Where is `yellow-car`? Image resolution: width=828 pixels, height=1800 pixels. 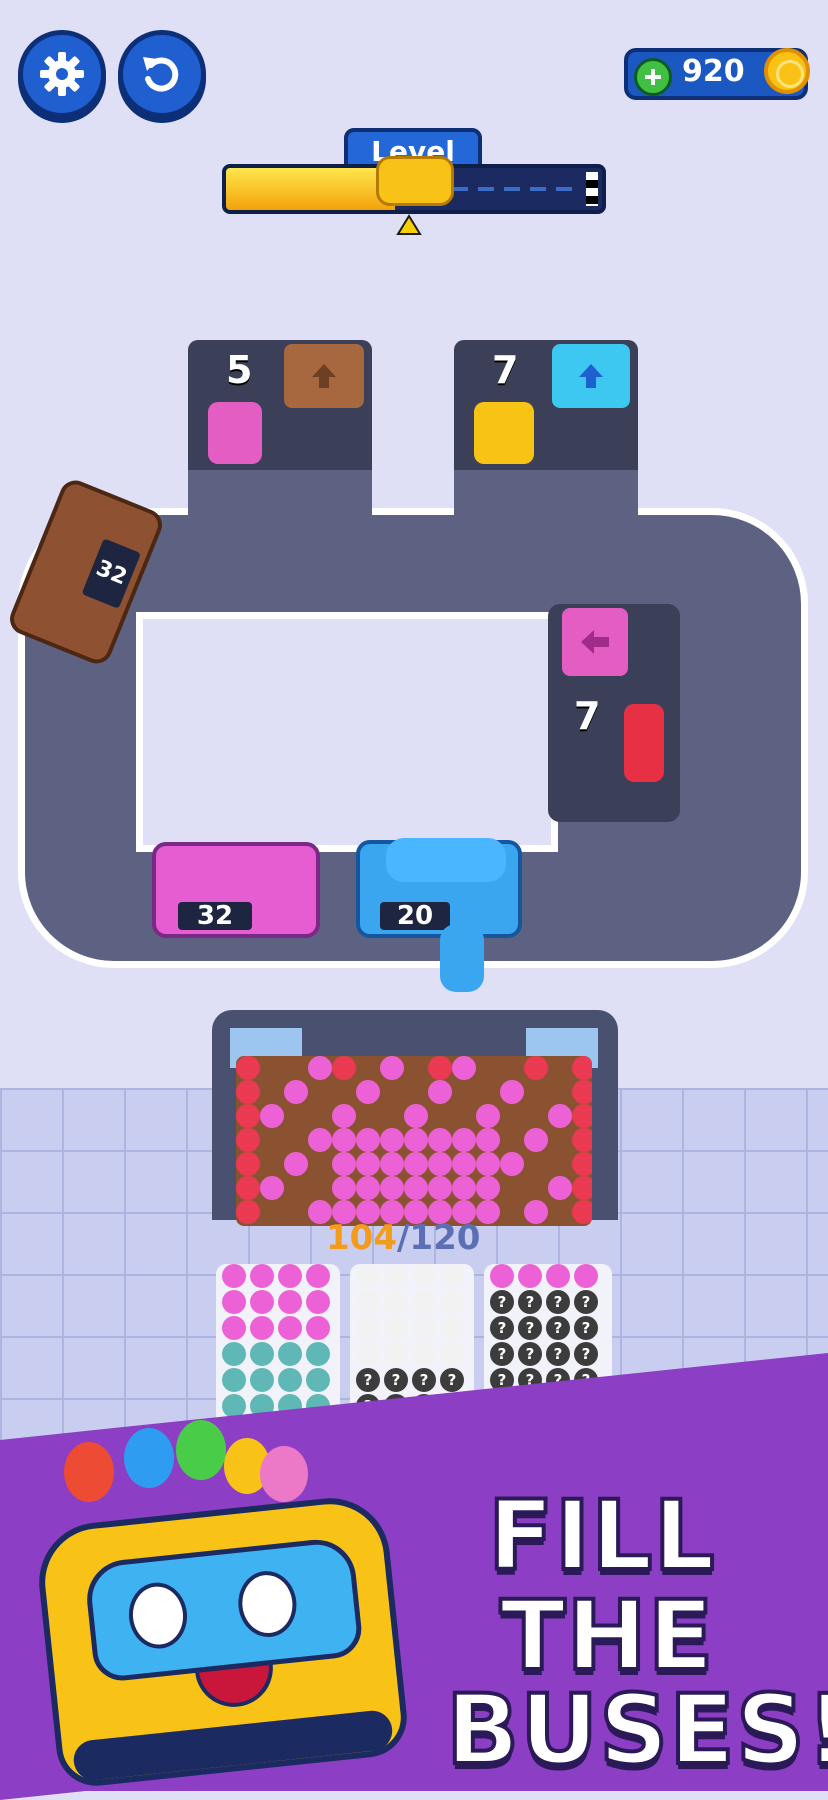
yellow-car is located at coordinates (504, 433).